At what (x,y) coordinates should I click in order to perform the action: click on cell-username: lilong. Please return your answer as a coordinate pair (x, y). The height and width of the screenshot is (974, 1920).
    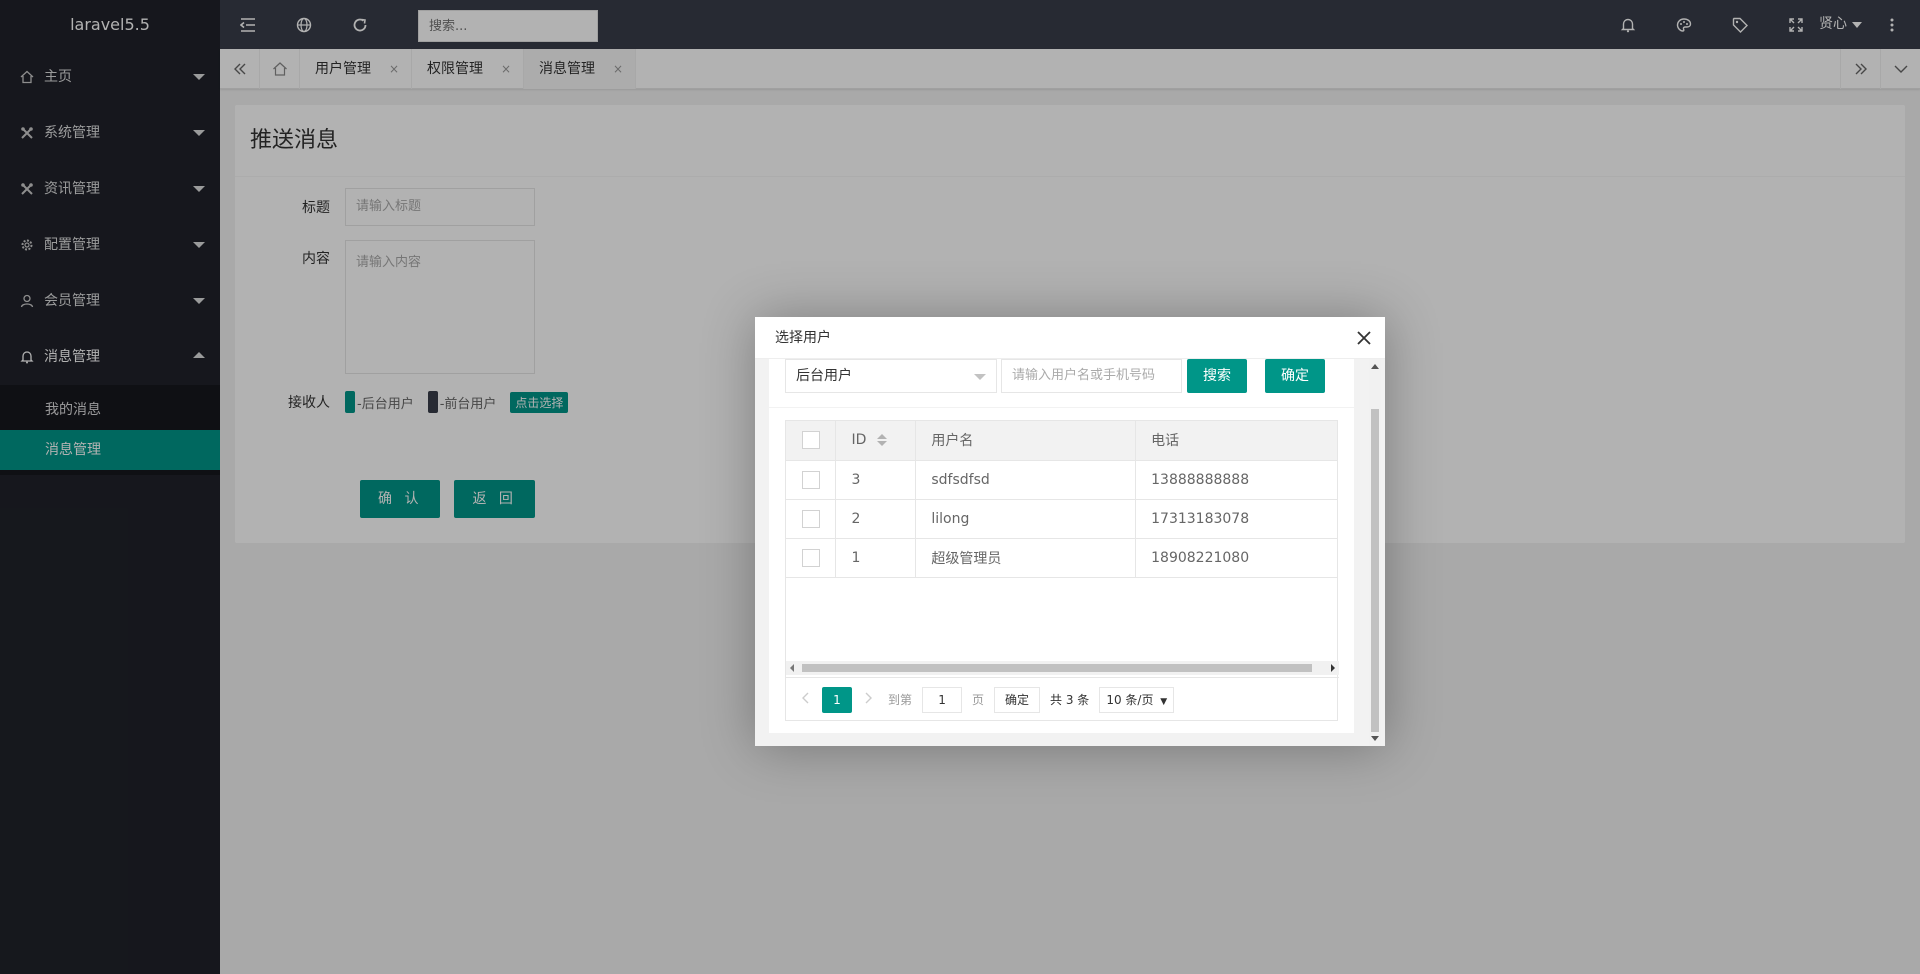
    Looking at the image, I should click on (1026, 519).